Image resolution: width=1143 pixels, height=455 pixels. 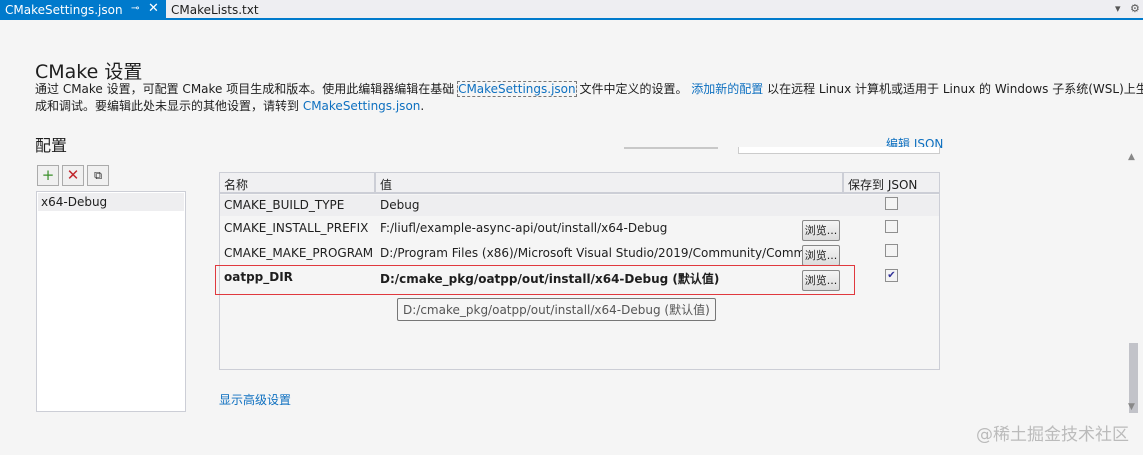 I want to click on col-name-header: 名称, so click(x=298, y=182).